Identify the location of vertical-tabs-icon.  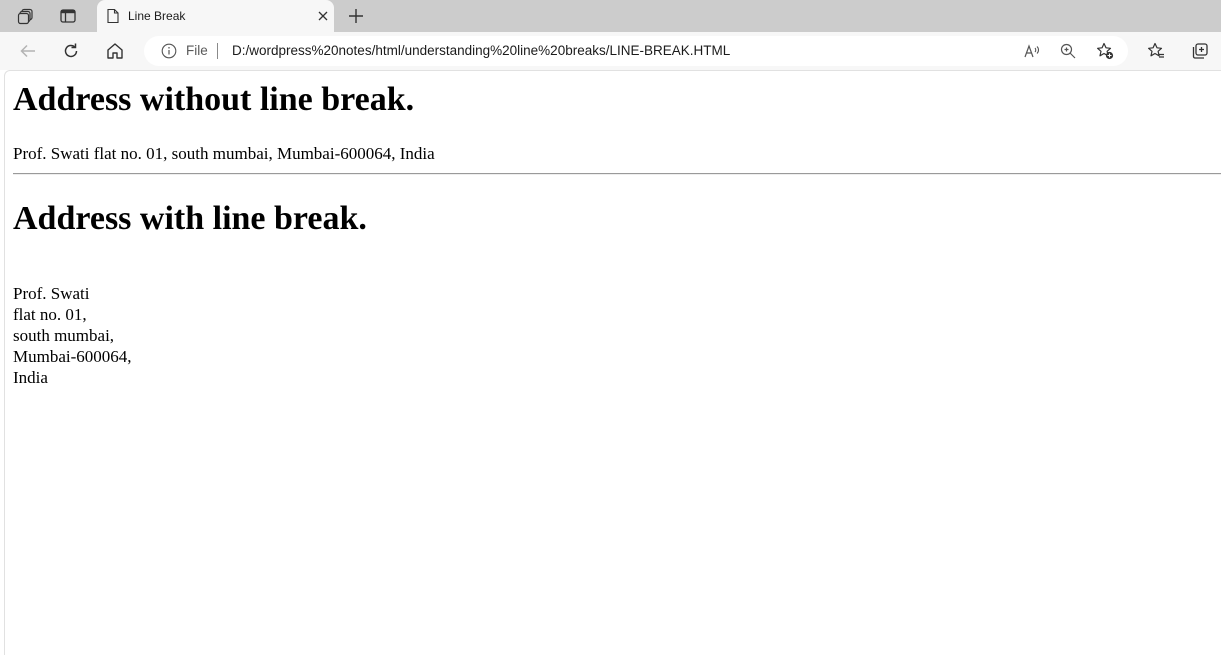
(68, 16).